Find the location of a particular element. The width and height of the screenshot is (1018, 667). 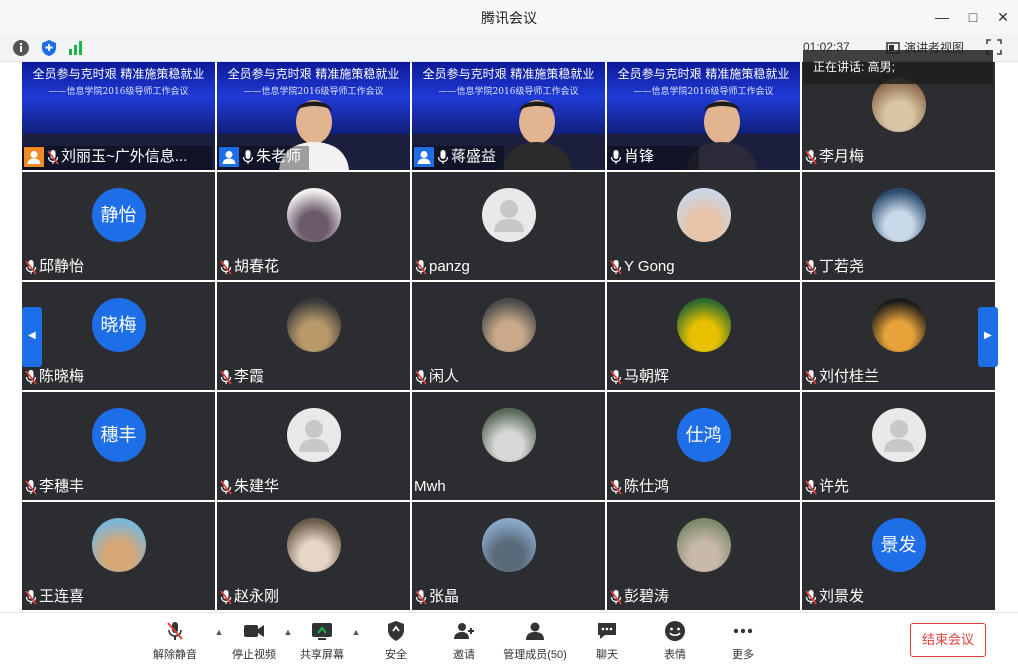

participant-tile: Y Gong is located at coordinates (703, 226).